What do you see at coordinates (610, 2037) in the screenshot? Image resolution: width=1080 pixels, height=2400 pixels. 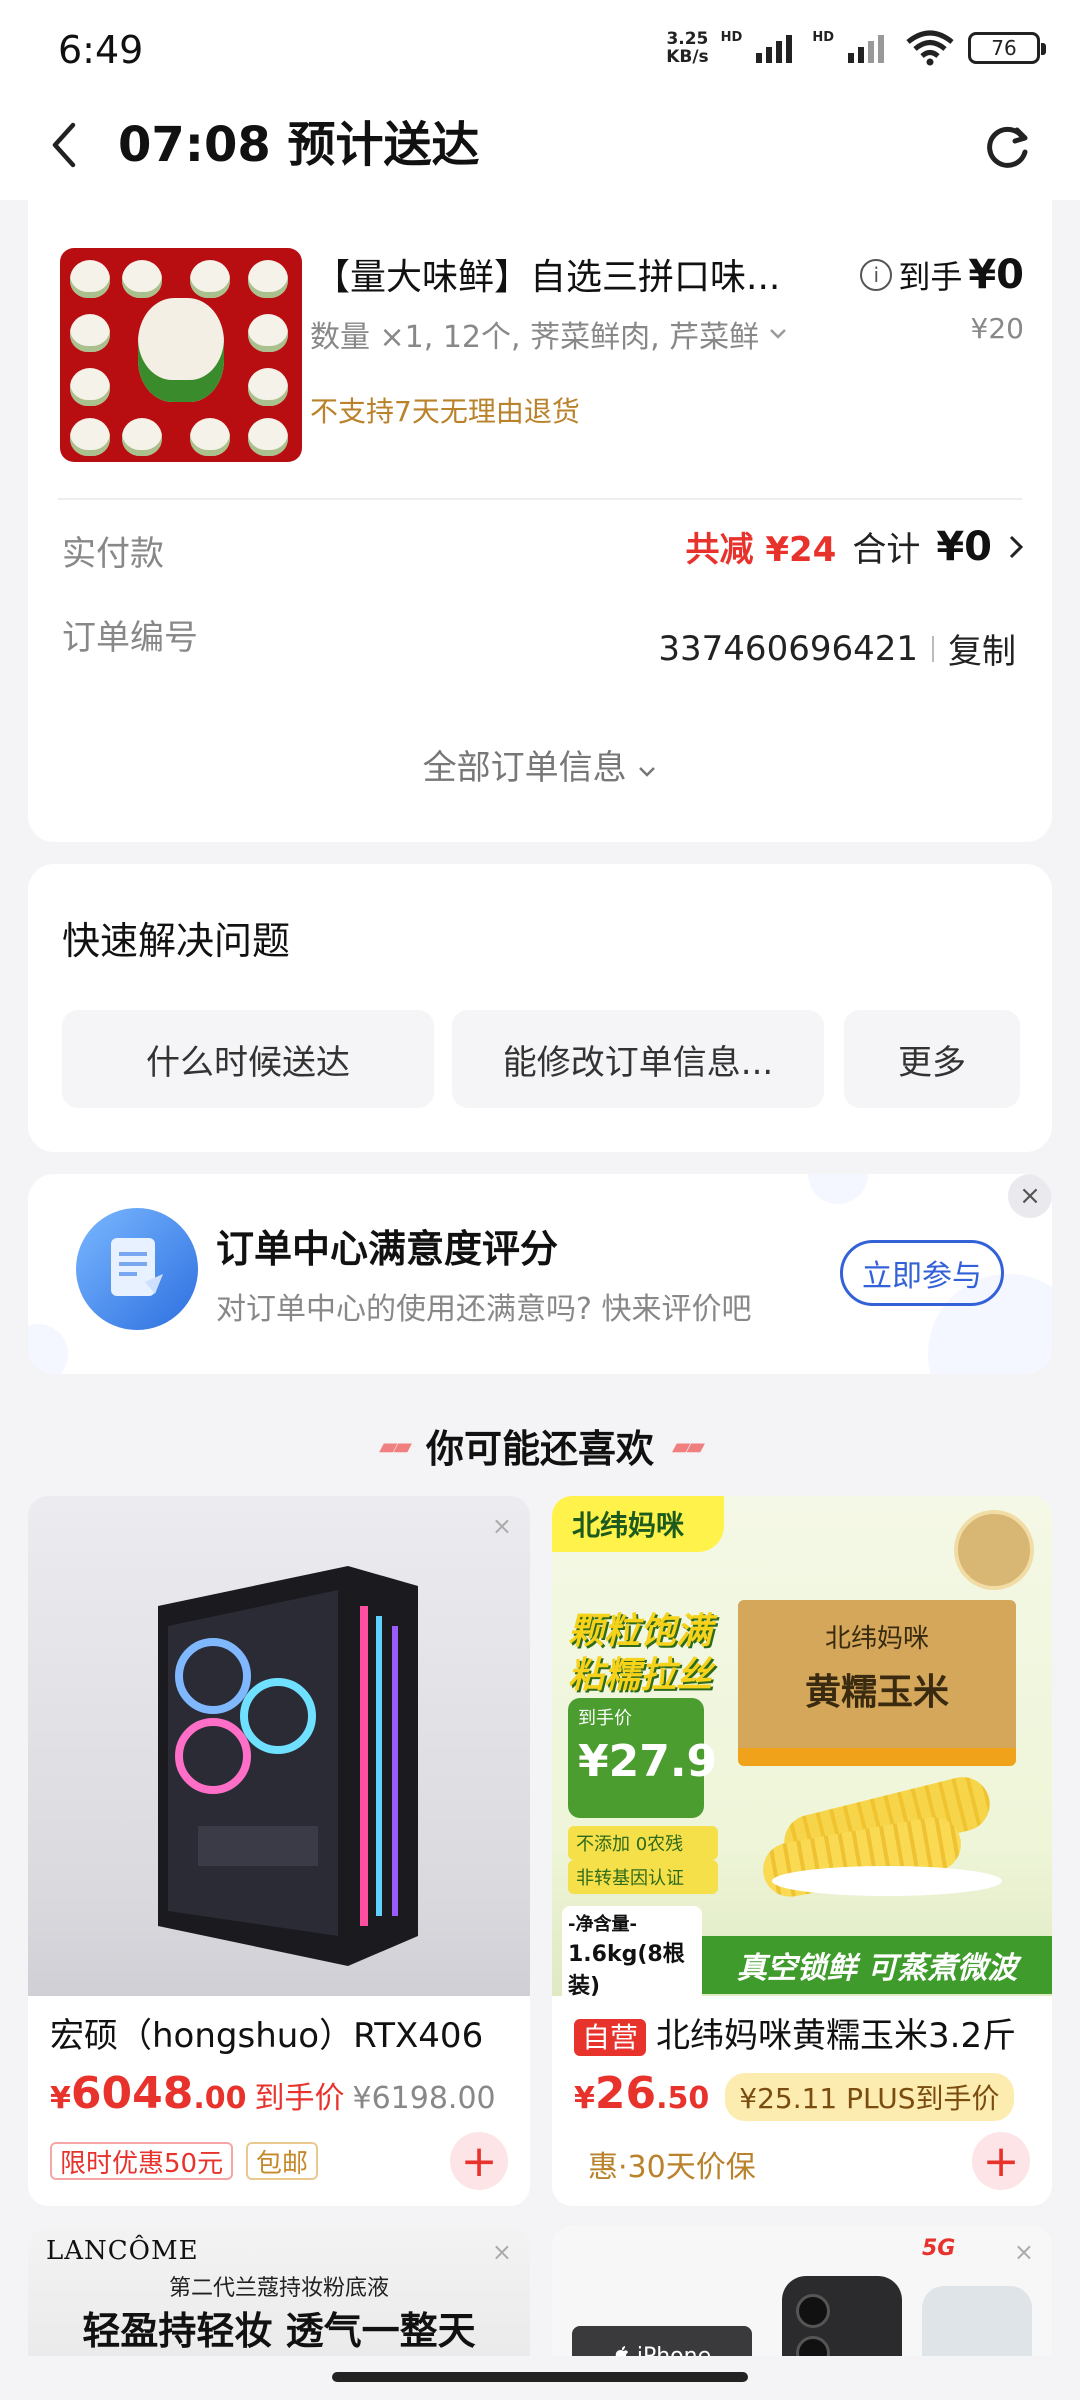 I see `self-operated-badge: 自营` at bounding box center [610, 2037].